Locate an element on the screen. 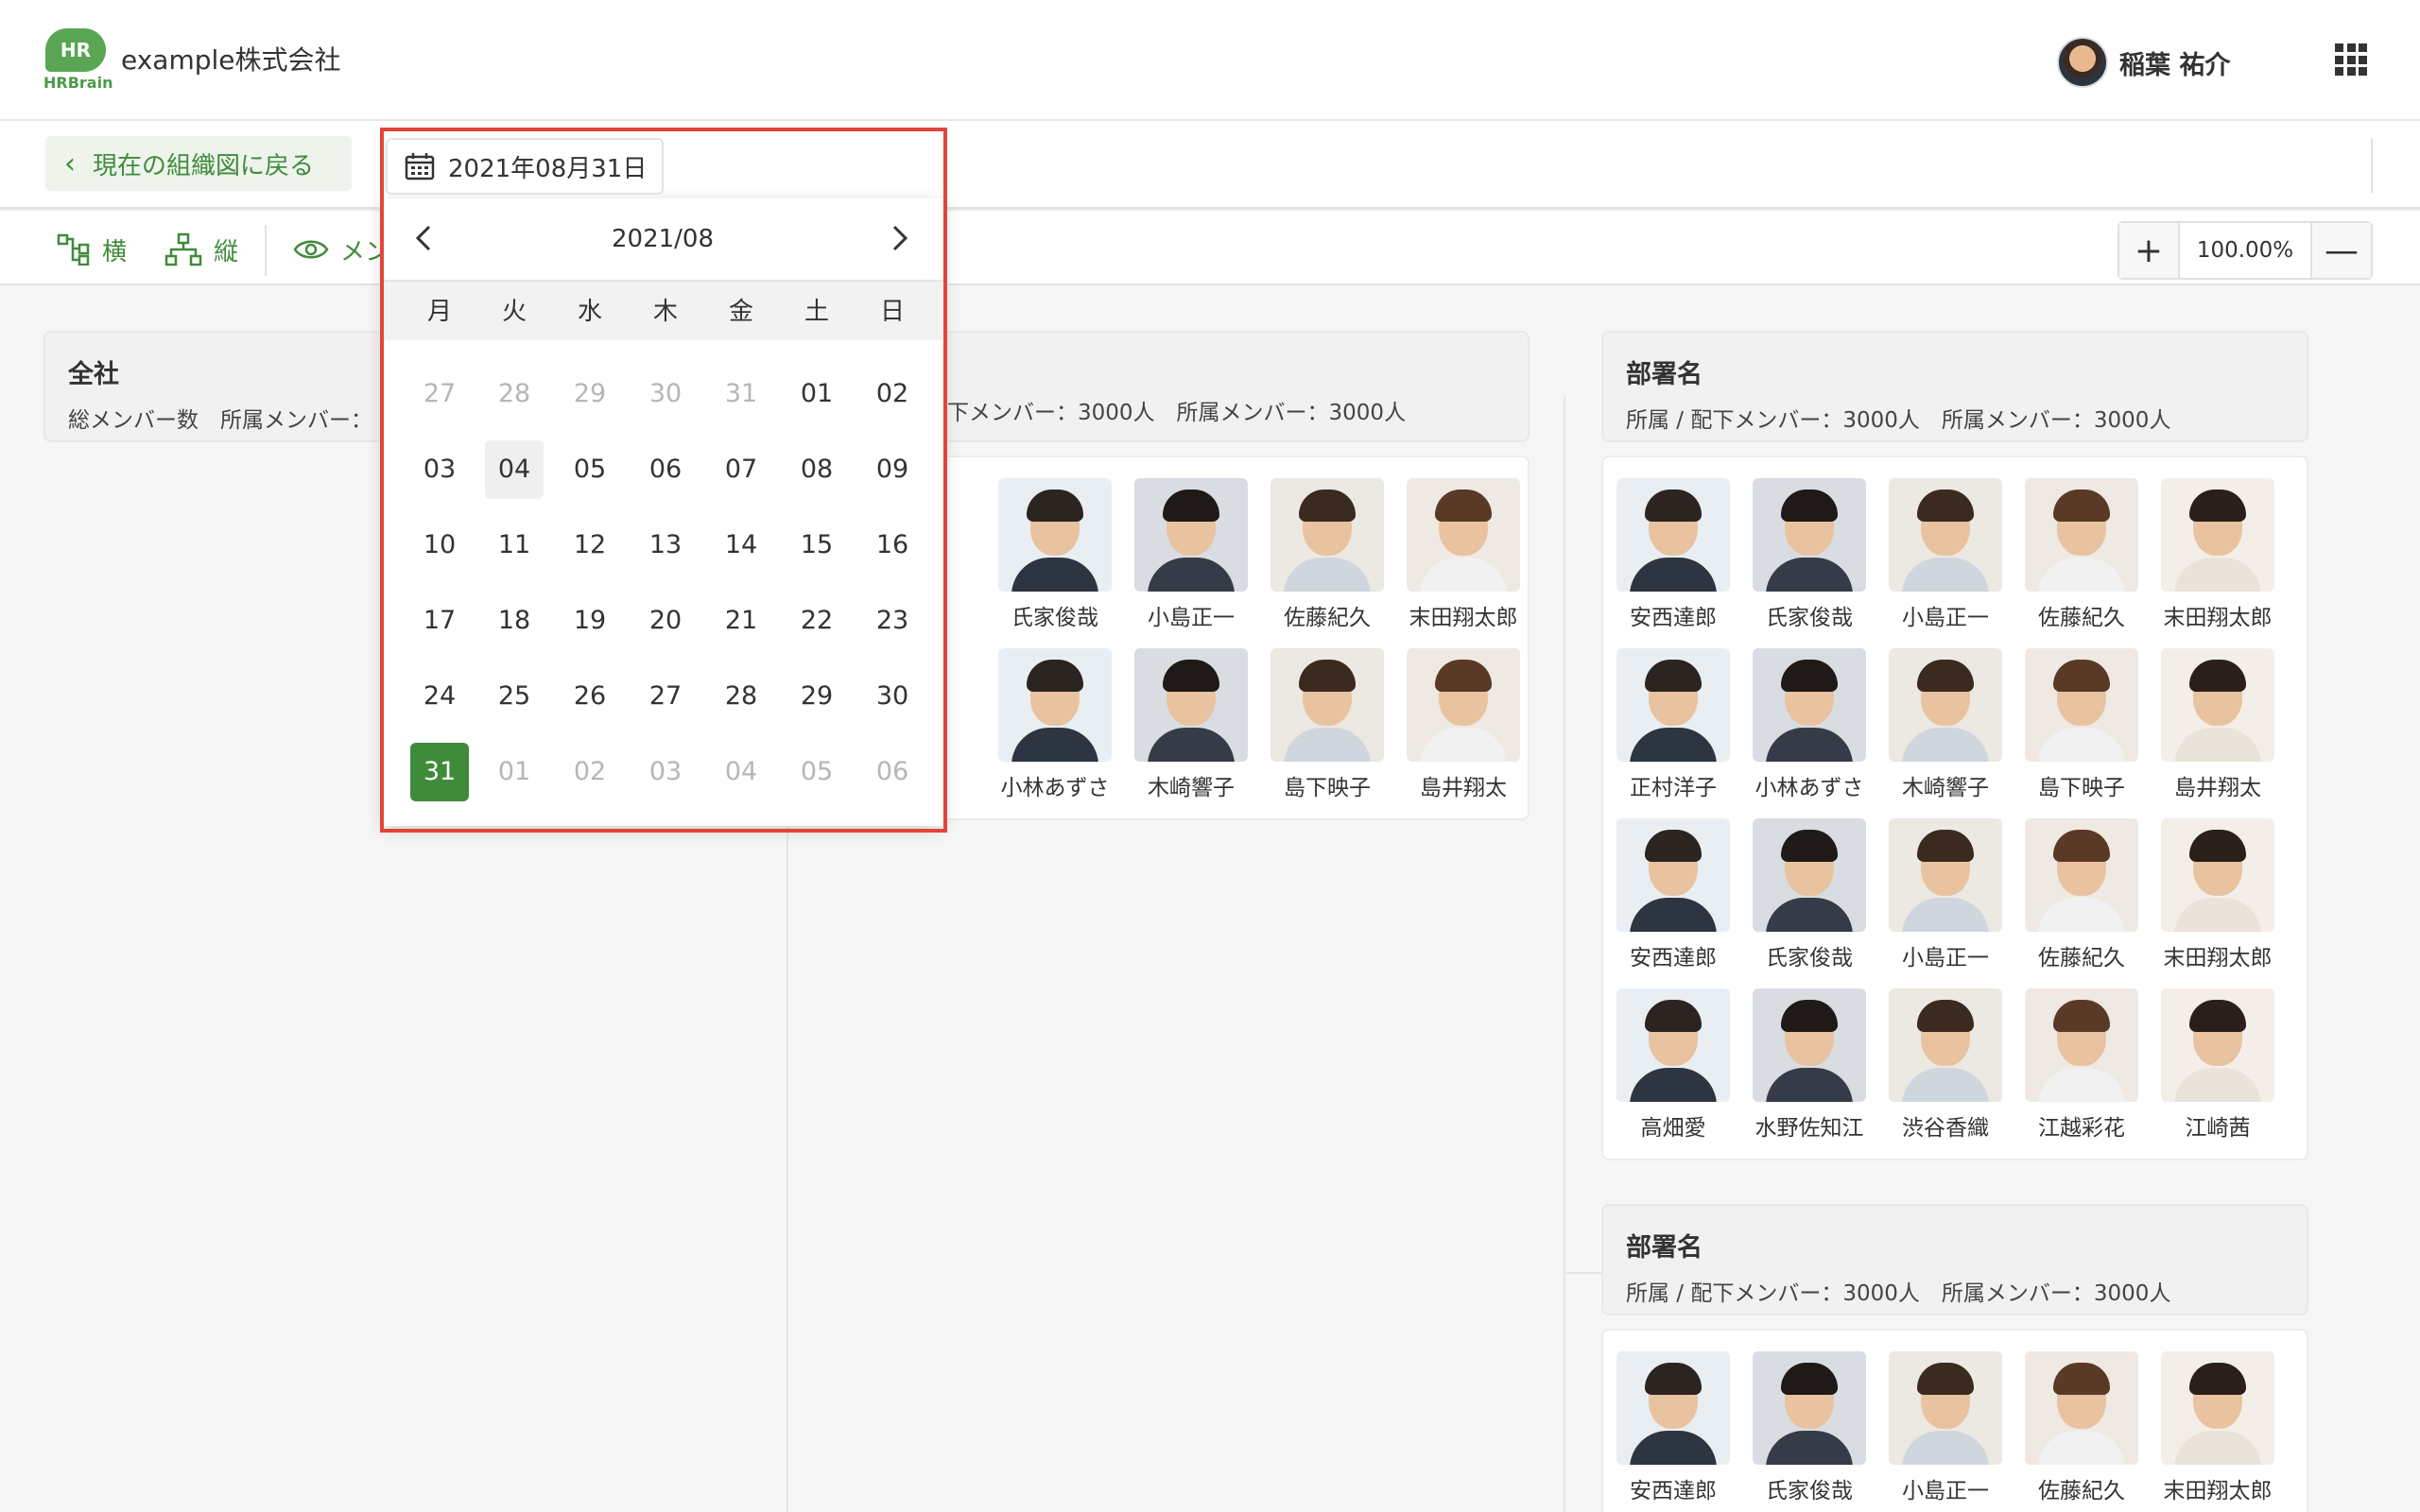  vertical-view-button: 縦 is located at coordinates (201, 249).